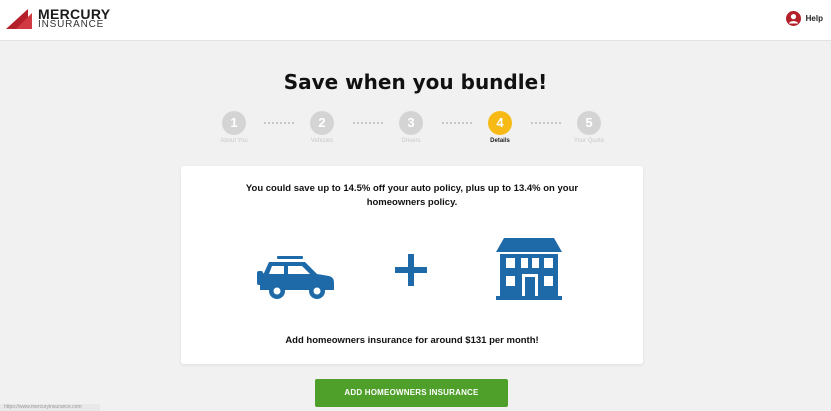 Image resolution: width=831 pixels, height=411 pixels. I want to click on page-title: Save when you bundle!, so click(415, 82).